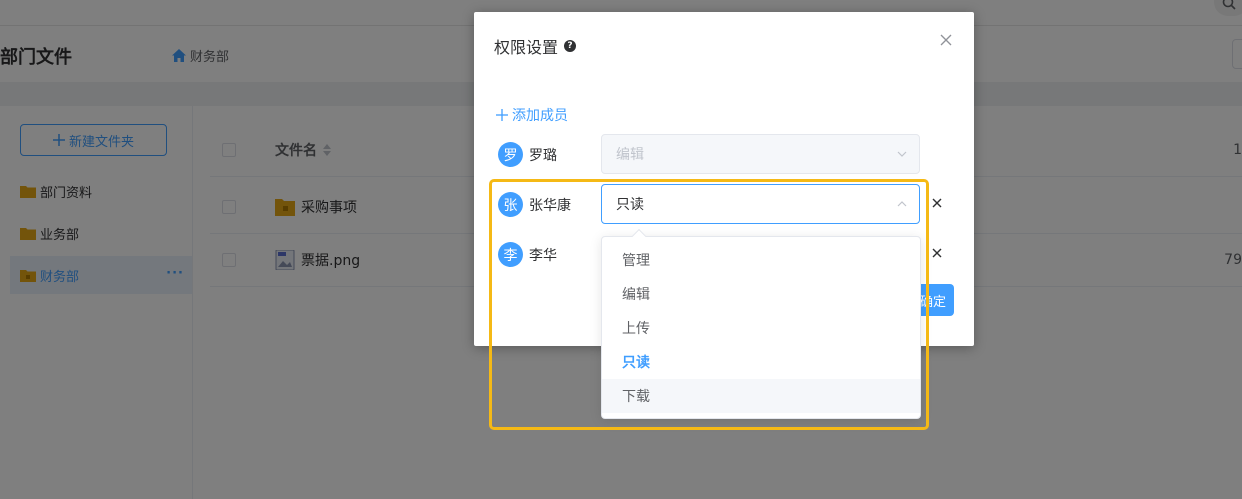 This screenshot has width=1242, height=499. Describe the element at coordinates (510, 204) in the screenshot. I see `avatar: 张` at that location.